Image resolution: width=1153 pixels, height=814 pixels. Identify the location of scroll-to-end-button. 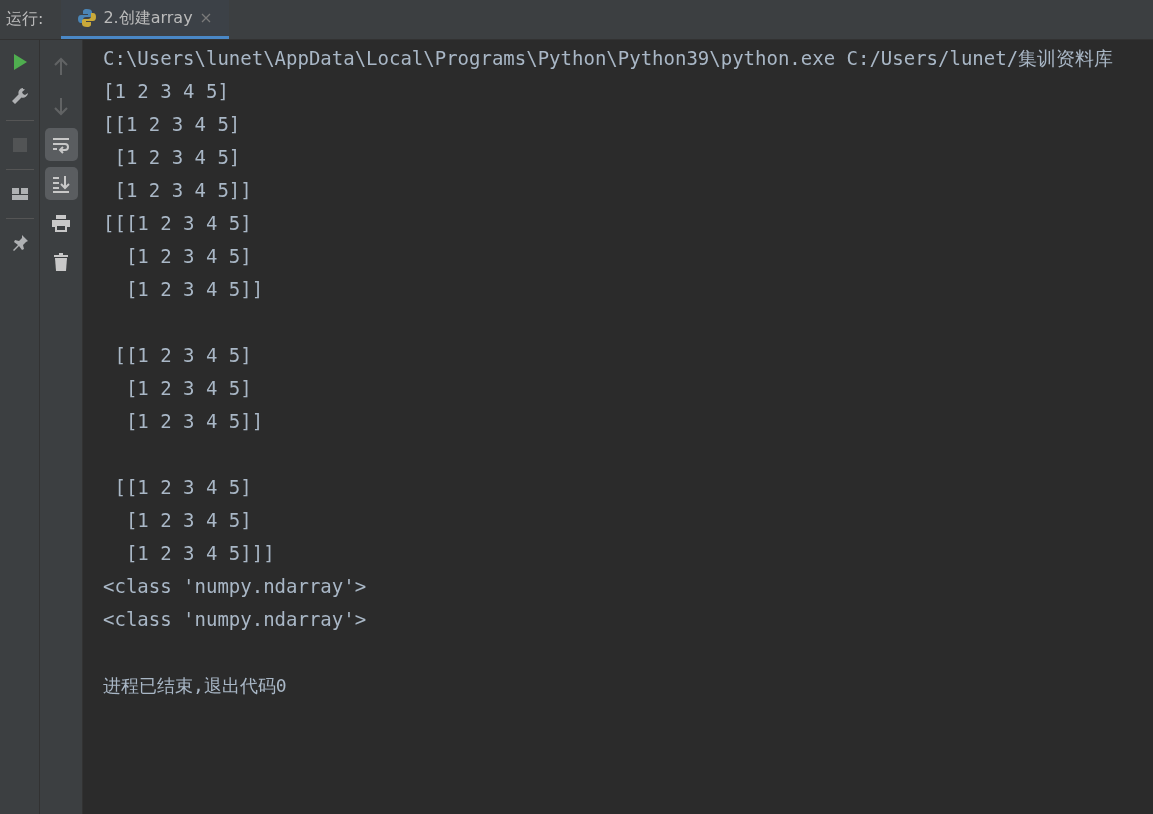
(61, 183).